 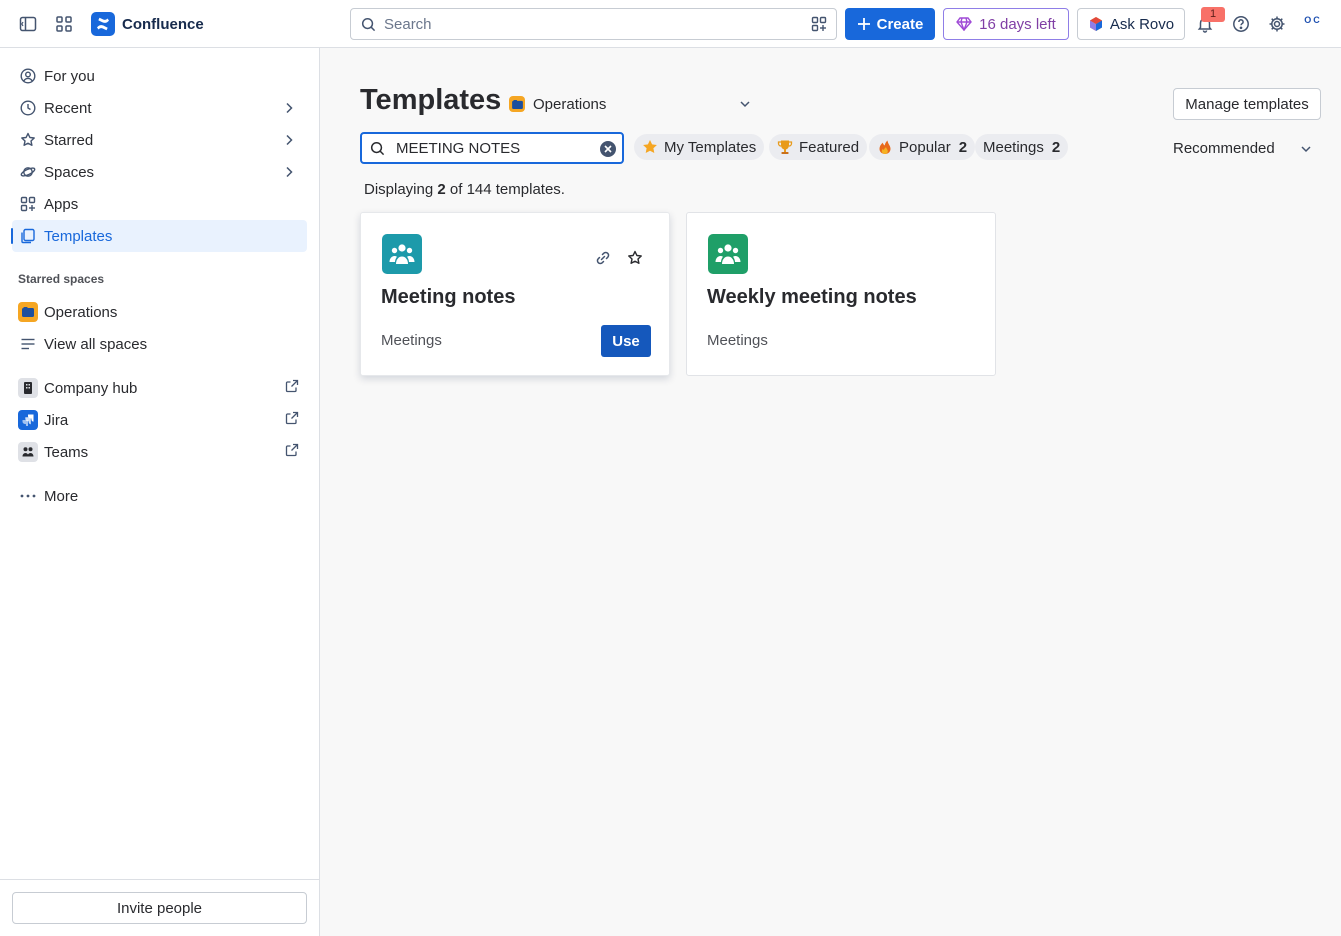 I want to click on use-template-button: Use, so click(x=626, y=341).